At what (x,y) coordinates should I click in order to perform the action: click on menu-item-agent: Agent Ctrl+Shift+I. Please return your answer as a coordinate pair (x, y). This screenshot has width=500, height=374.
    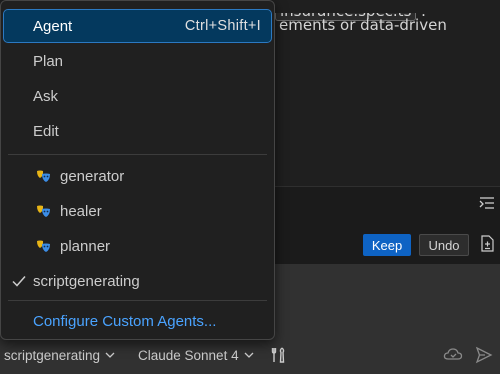
    Looking at the image, I should click on (137, 26).